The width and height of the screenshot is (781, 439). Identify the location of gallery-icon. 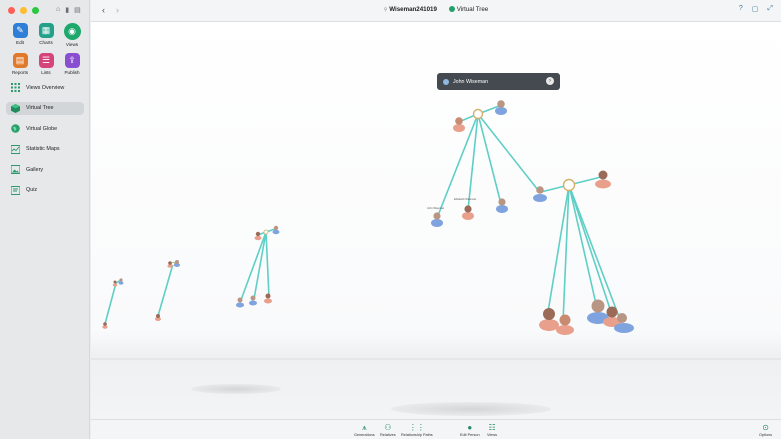
(15, 170).